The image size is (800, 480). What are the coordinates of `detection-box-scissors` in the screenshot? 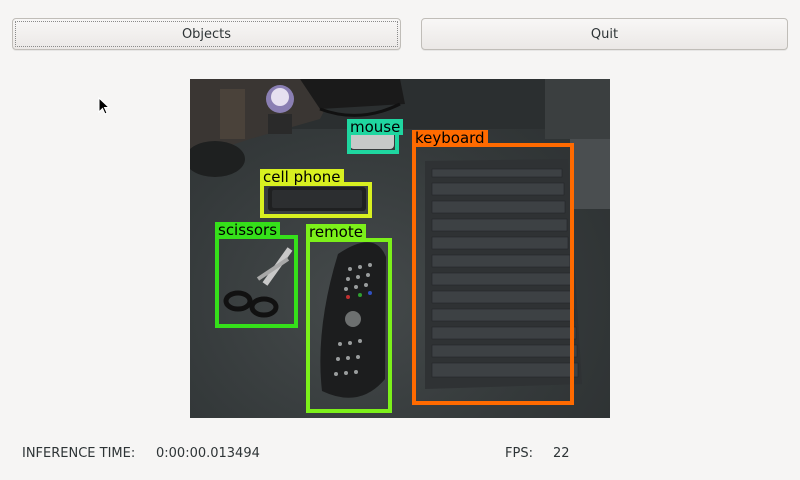 It's located at (256, 281).